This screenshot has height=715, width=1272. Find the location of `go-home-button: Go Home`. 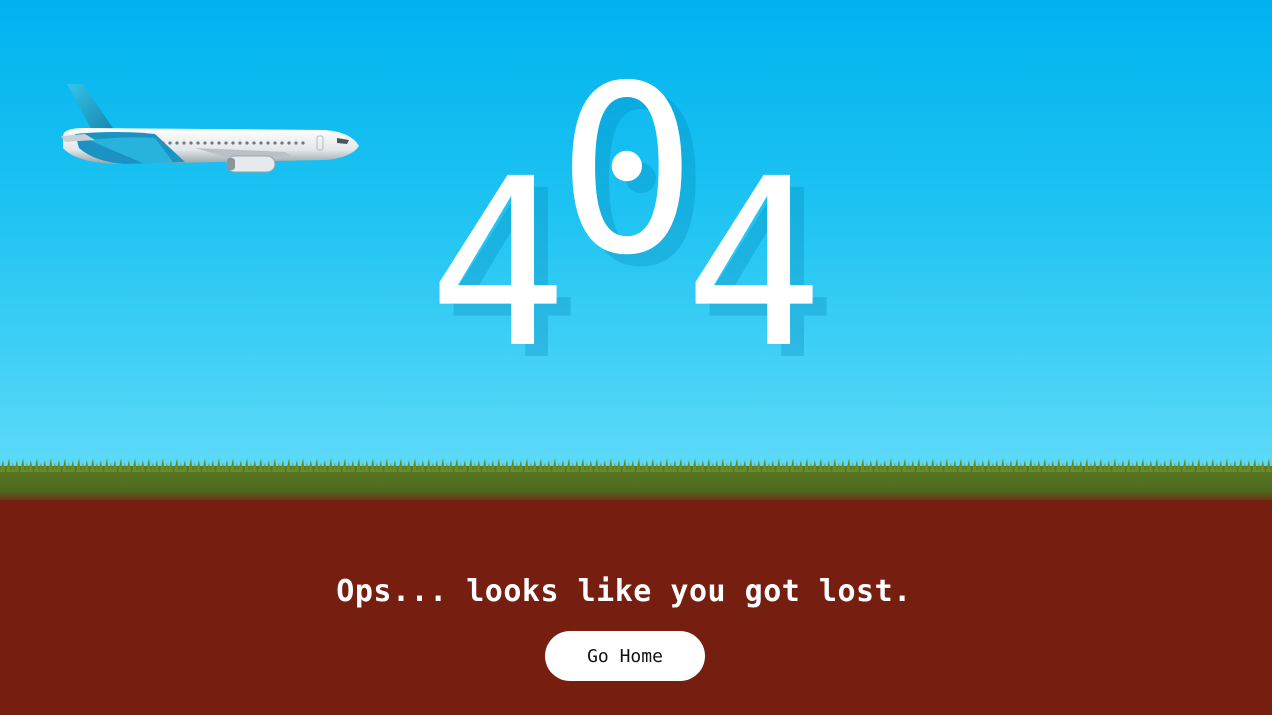

go-home-button: Go Home is located at coordinates (625, 656).